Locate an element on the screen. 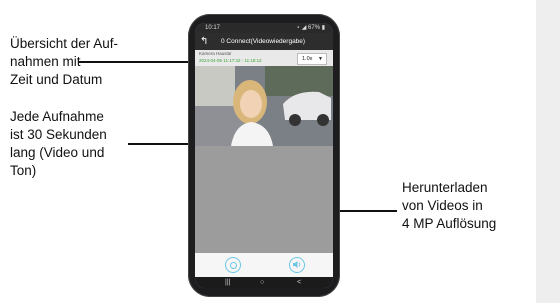 Image resolution: width=560 pixels, height=303 pixels. speaker-icon is located at coordinates (297, 264).